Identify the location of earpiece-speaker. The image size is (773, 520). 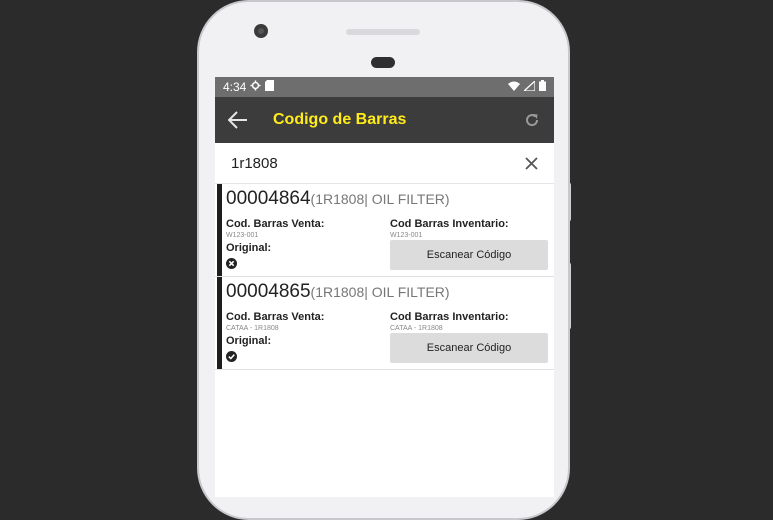
(383, 32).